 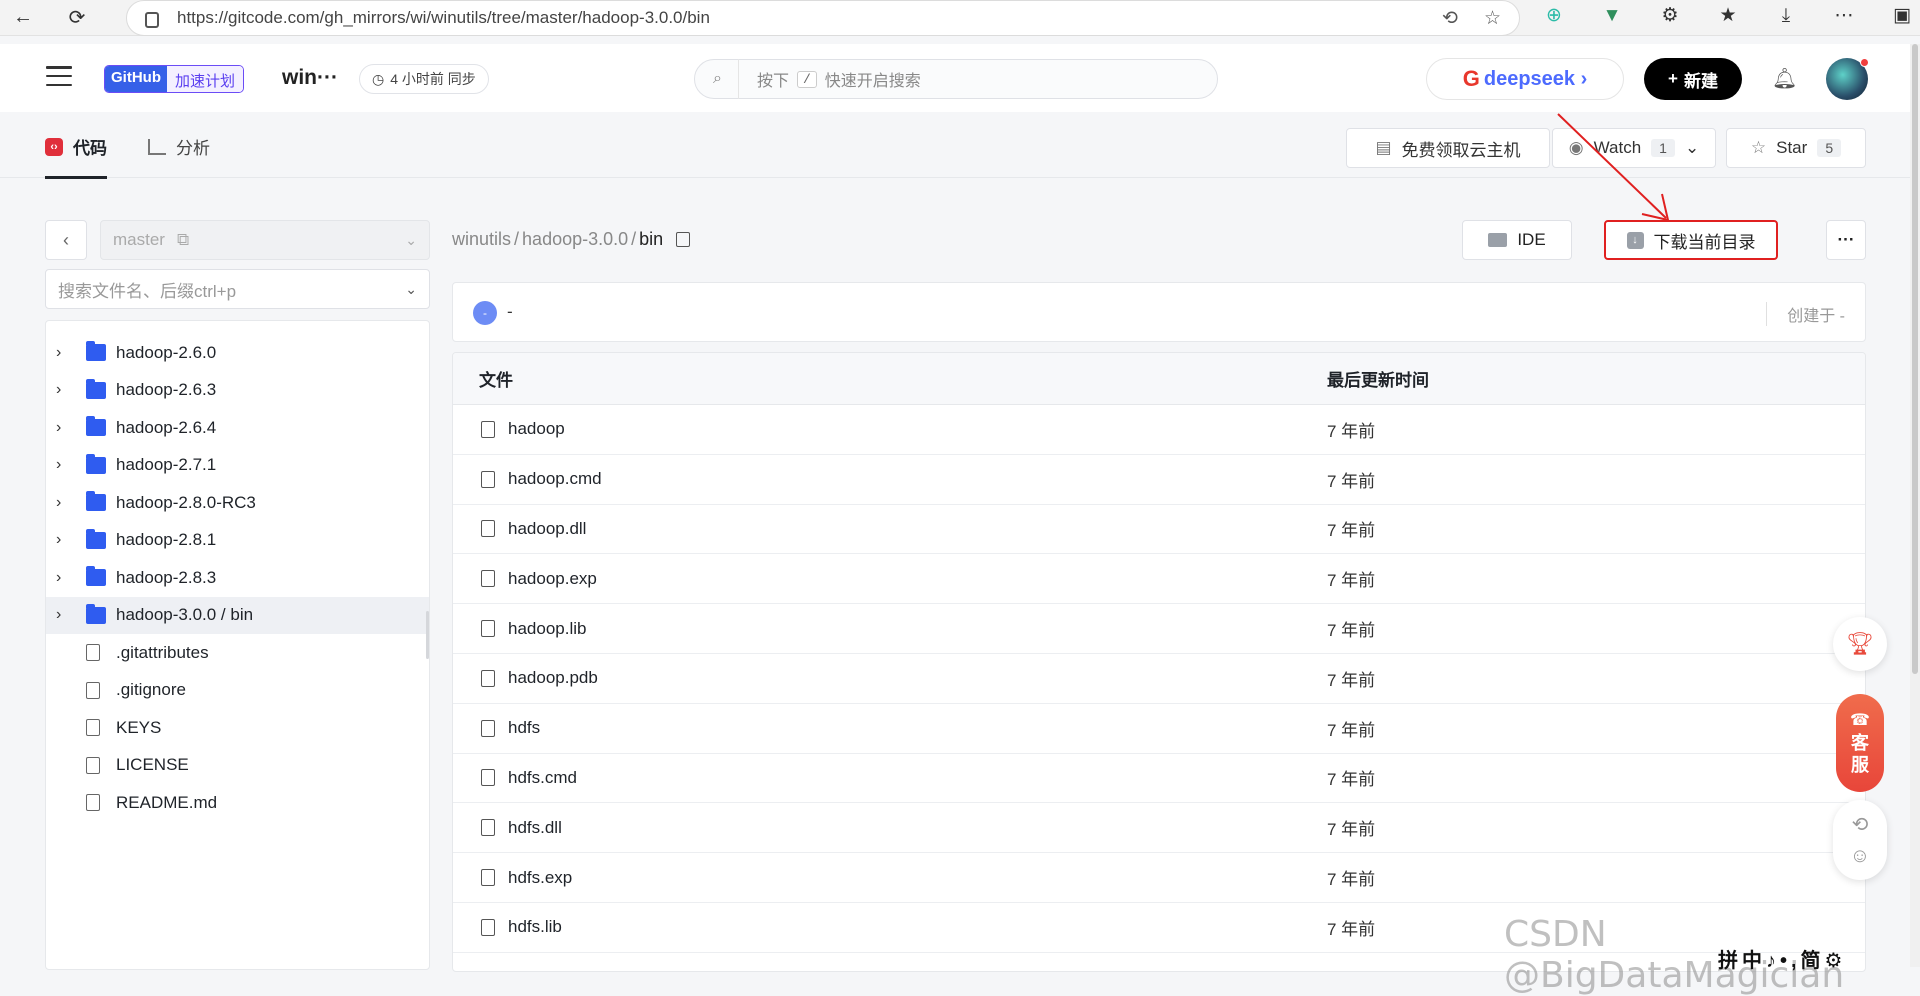 I want to click on downloads-icon: ⤓, so click(x=1786, y=16).